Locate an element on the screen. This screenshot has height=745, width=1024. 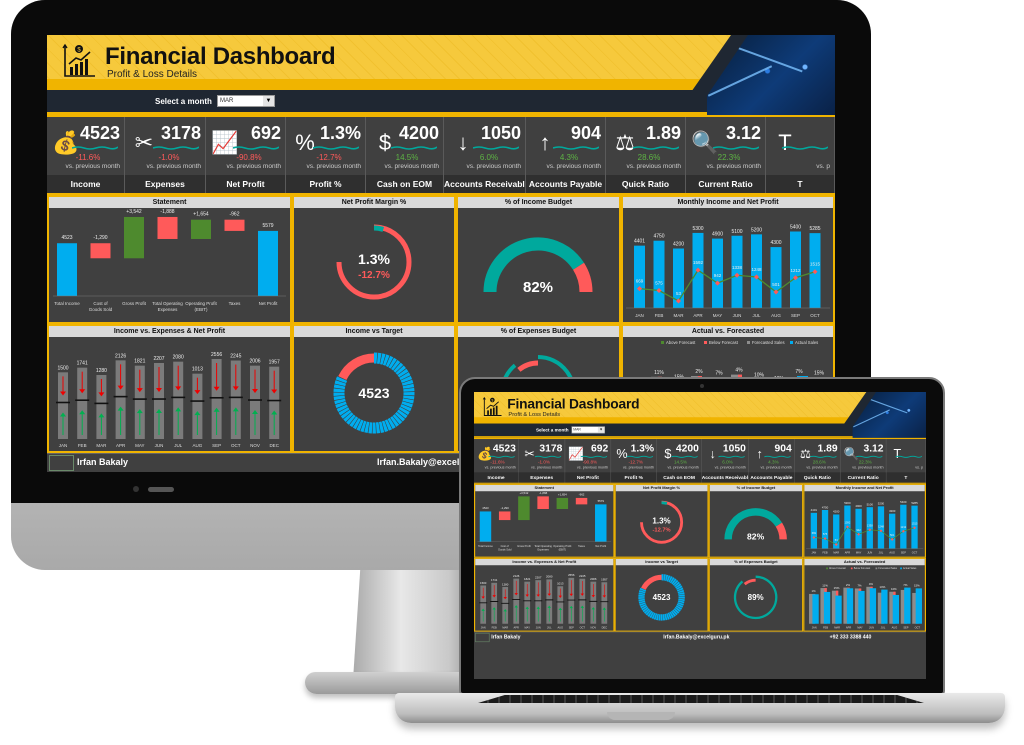
tax-icon: T is located at coordinates (785, 142).